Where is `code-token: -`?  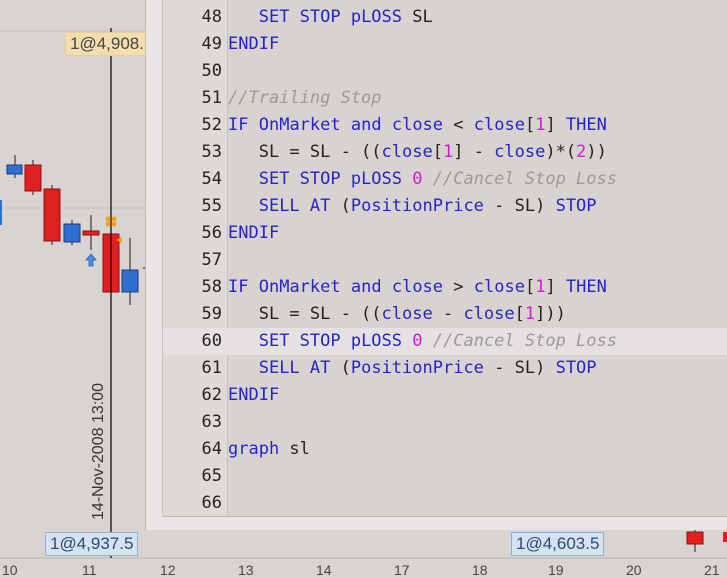
code-token: - is located at coordinates (448, 314).